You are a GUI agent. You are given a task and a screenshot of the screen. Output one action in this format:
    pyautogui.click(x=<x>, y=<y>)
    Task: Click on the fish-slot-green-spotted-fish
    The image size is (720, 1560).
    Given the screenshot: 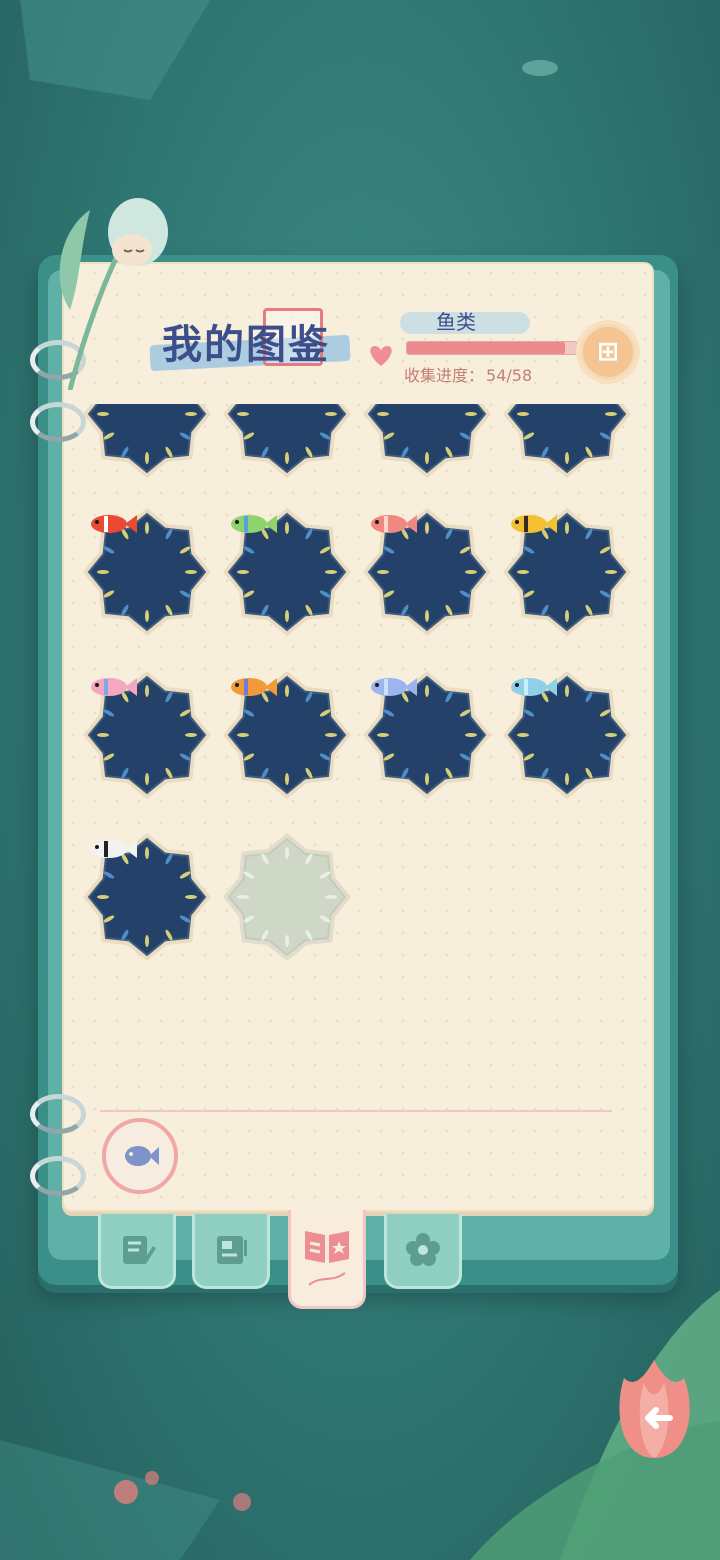 What is the action you would take?
    pyautogui.click(x=287, y=572)
    